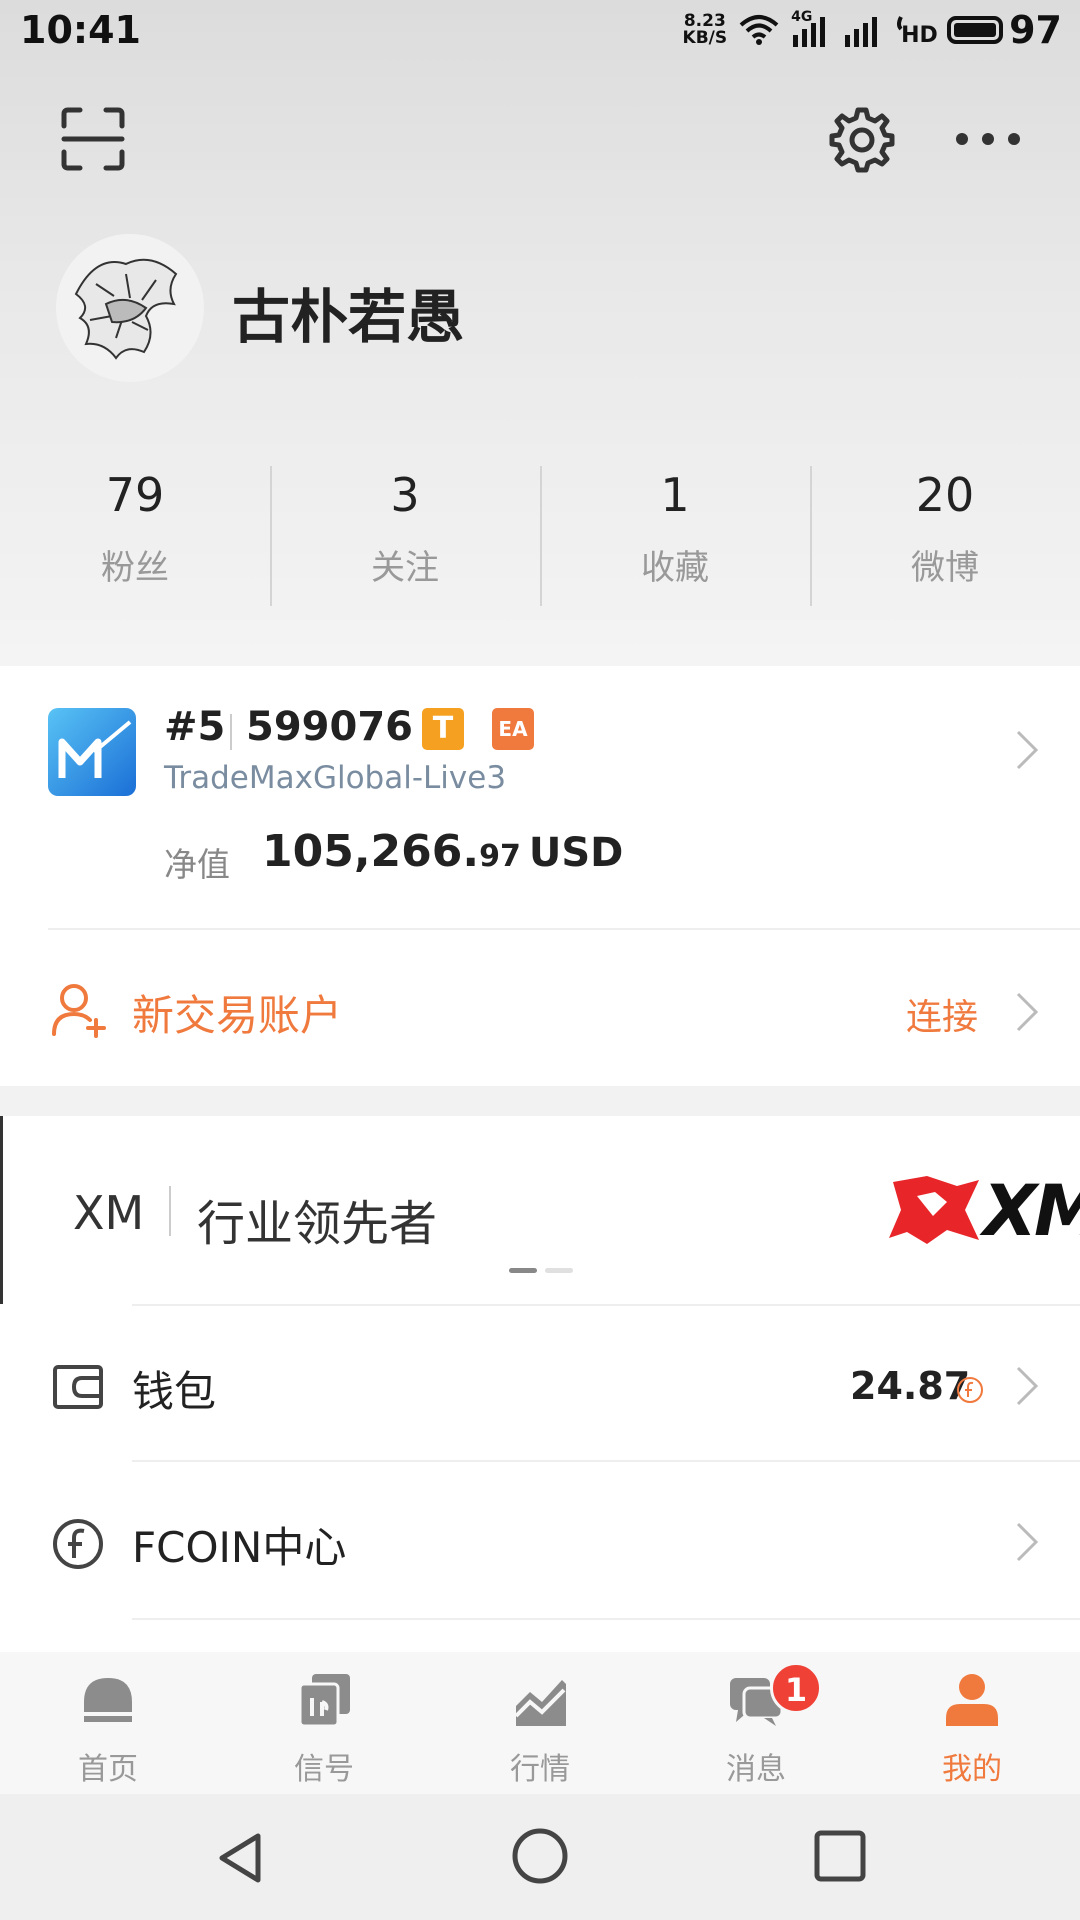 This screenshot has height=1920, width=1080. I want to click on tab-me: 我的, so click(972, 1723).